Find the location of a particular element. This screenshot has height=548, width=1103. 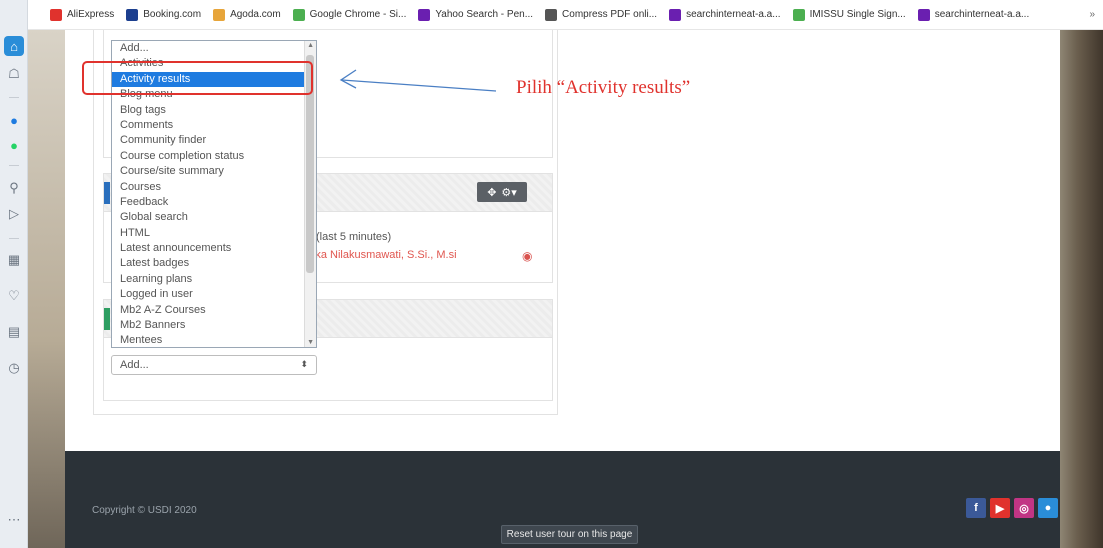

scroll-up-icon: ▲ is located at coordinates (310, 45).